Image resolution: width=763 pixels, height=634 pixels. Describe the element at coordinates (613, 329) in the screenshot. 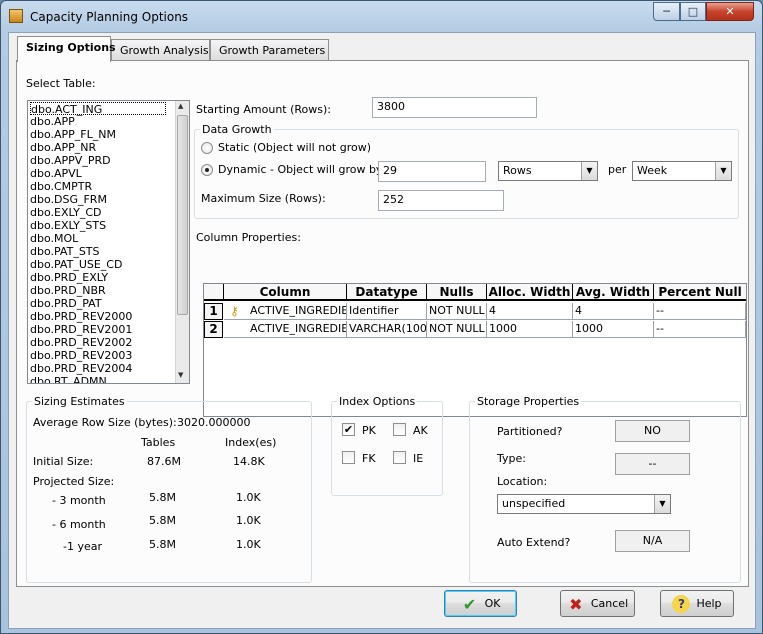

I see `cell-avg-width: 1000` at that location.